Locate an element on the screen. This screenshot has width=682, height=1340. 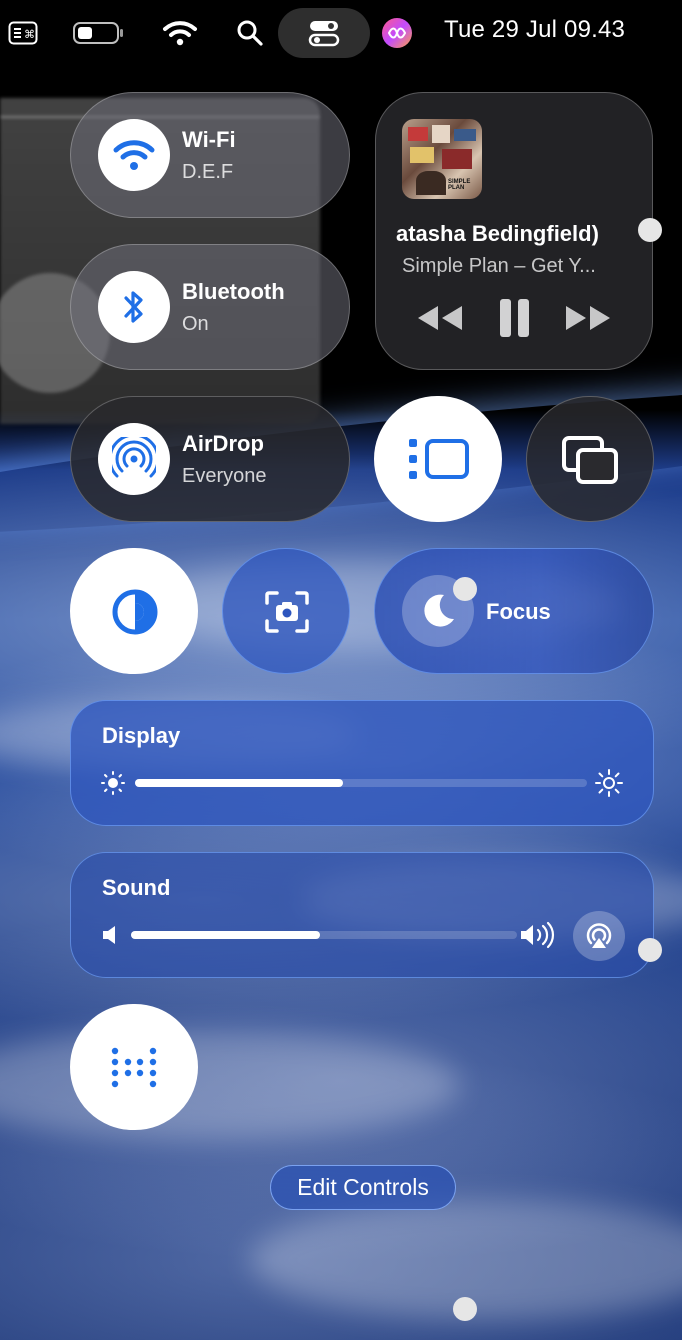
now-playing-title: atasha Bedingfield) is located at coordinates (497, 233).